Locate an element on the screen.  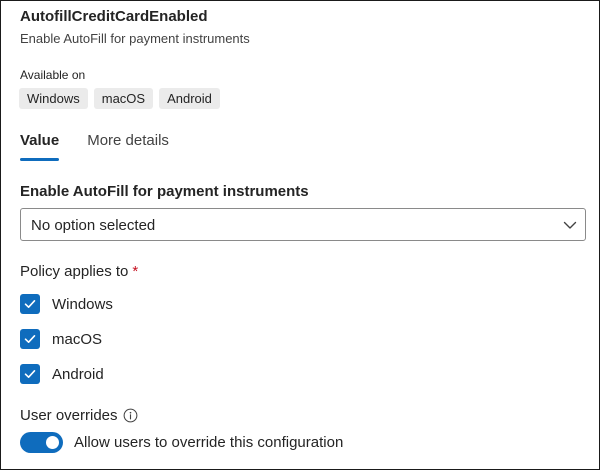
available-on-label: Available on is located at coordinates (53, 75).